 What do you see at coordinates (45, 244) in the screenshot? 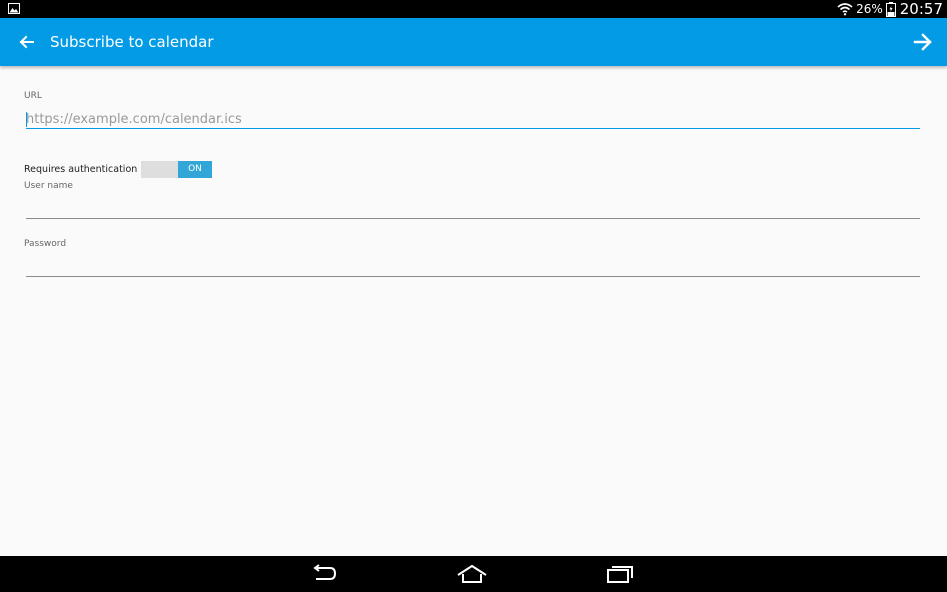
I see `password-label: Password` at bounding box center [45, 244].